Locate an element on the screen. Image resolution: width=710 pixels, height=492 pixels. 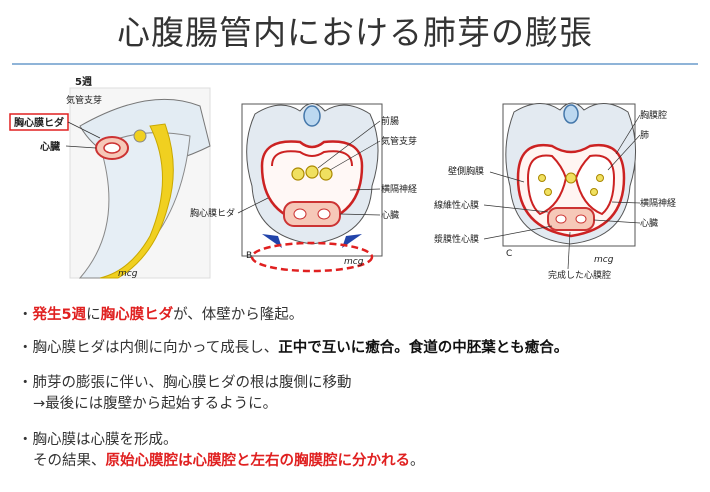
bullet-2-text: ・胸心膜ヒダは内側に向かって成長し、 is located at coordinates (148, 348).